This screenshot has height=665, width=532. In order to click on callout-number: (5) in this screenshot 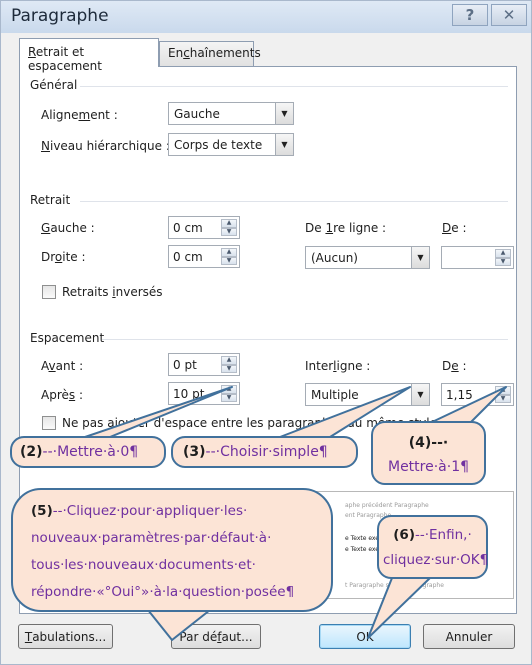, I will do `click(42, 511)`.